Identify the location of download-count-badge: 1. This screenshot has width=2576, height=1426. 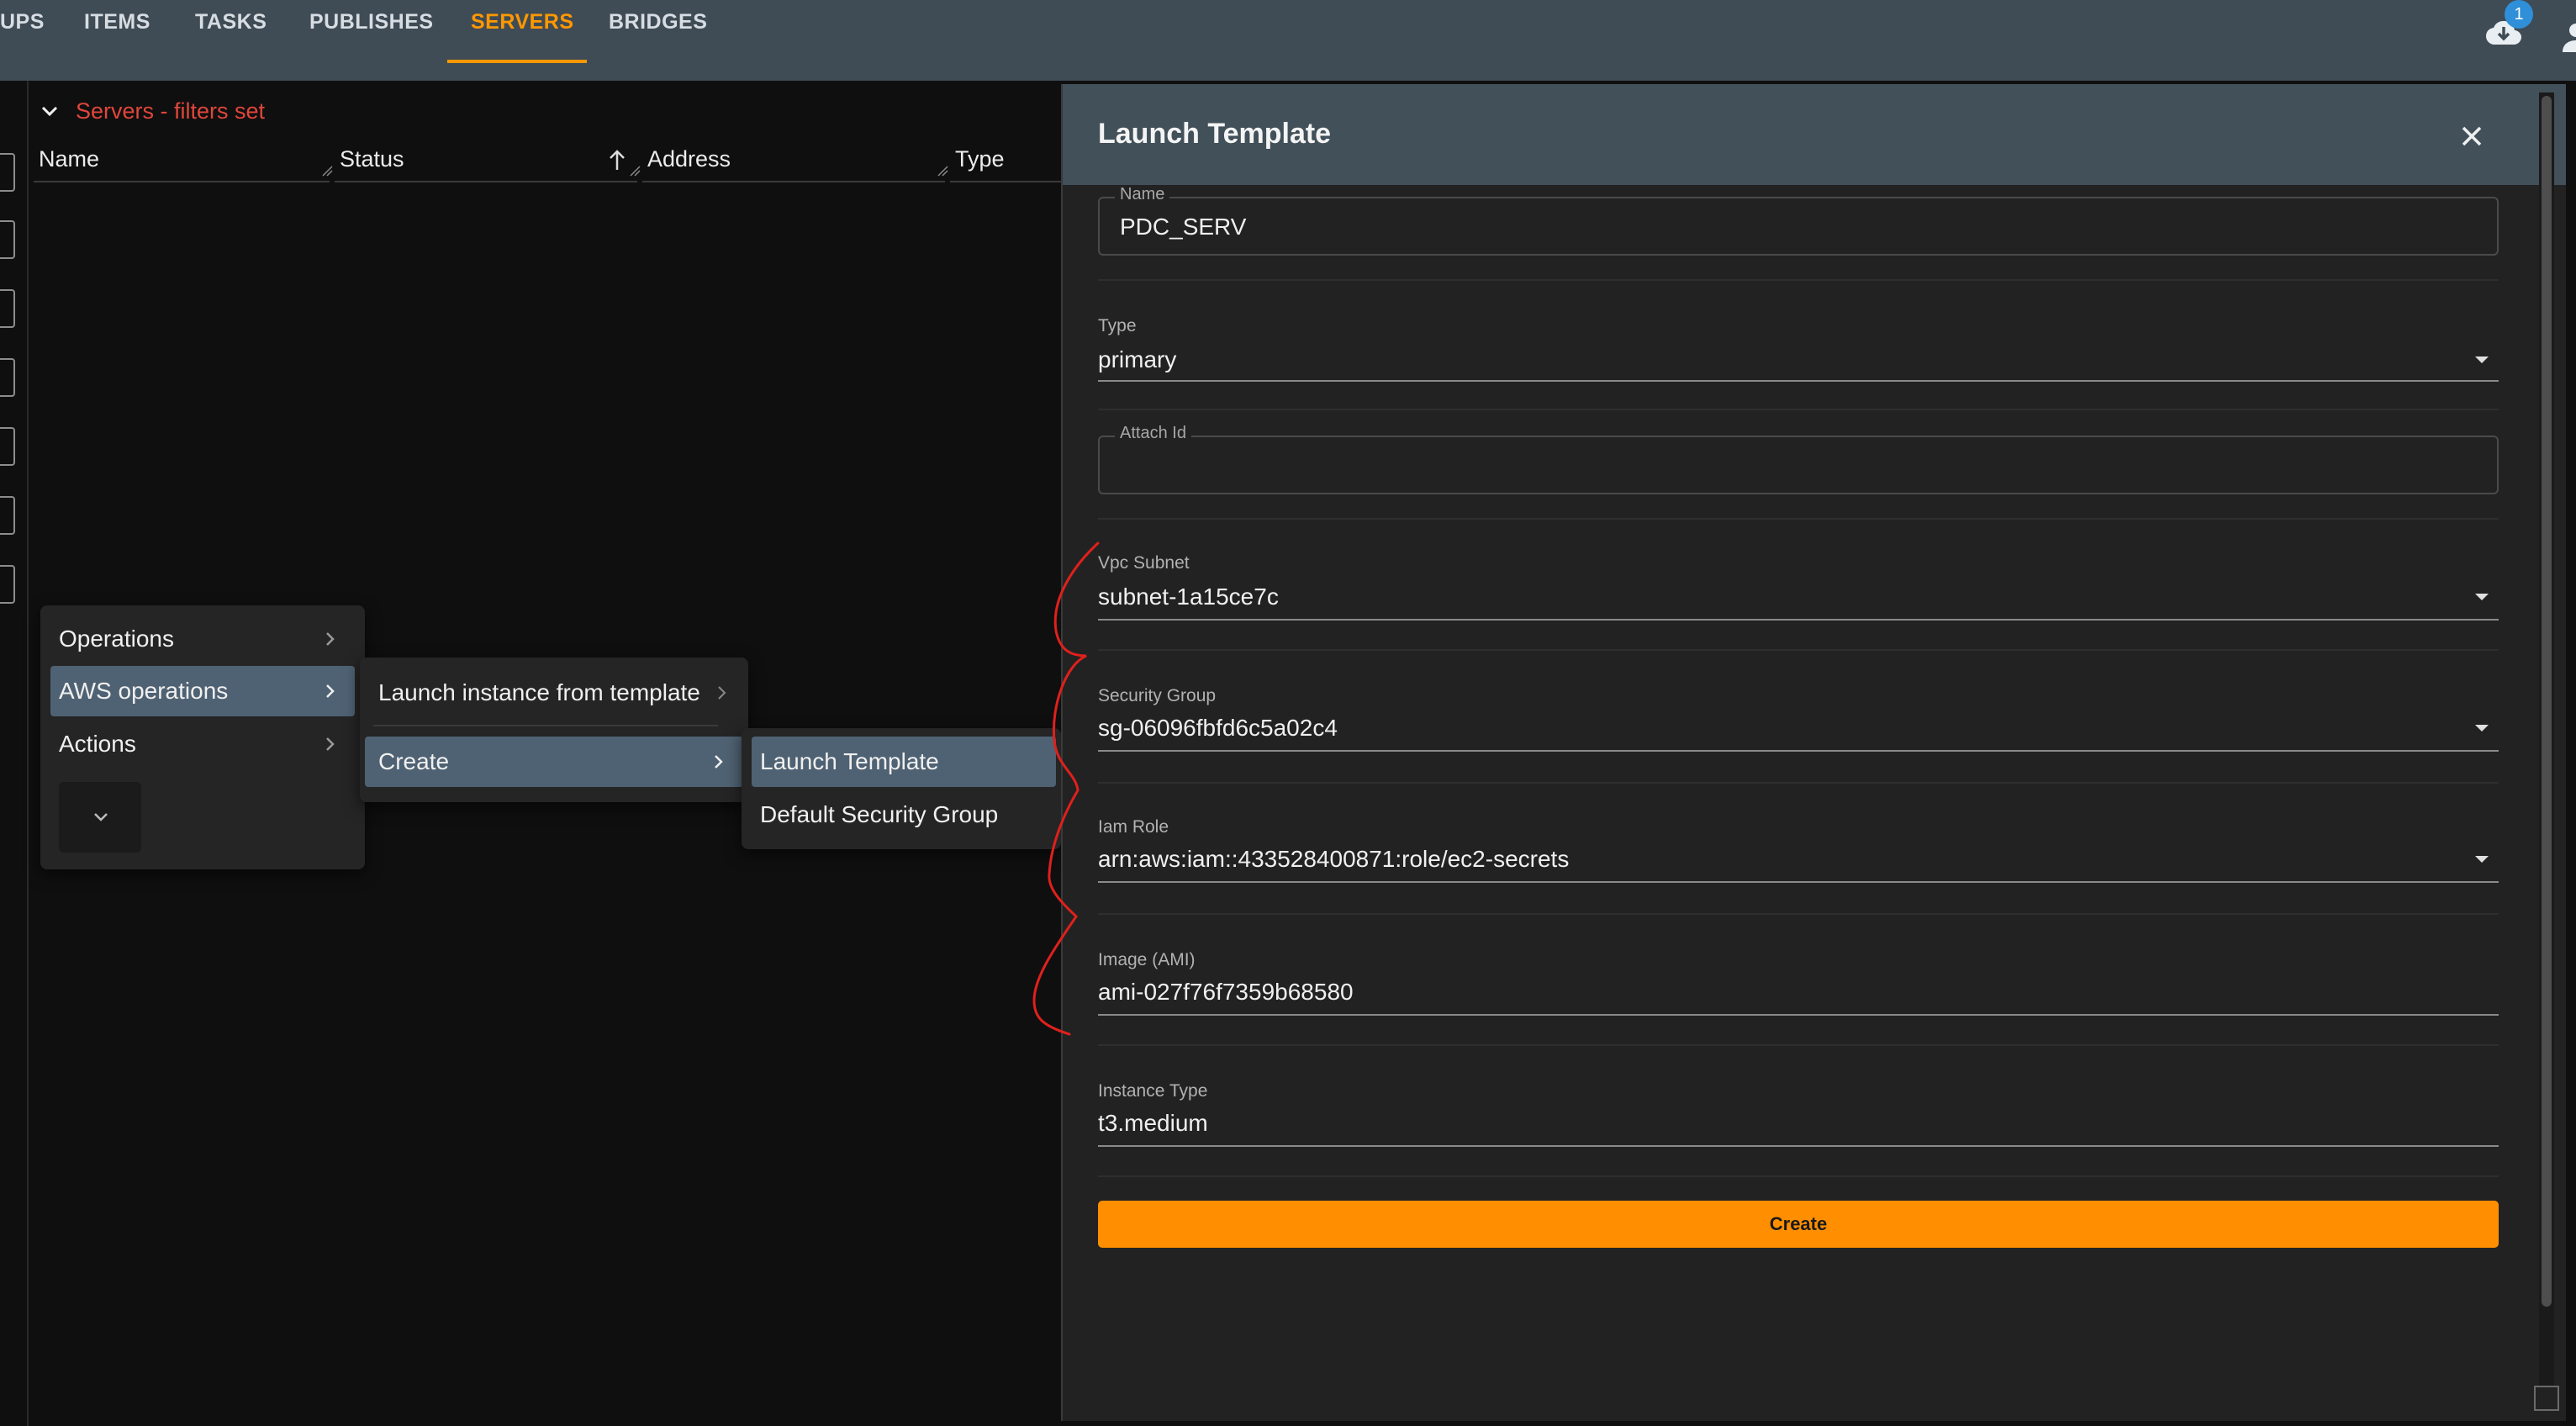
(2519, 14).